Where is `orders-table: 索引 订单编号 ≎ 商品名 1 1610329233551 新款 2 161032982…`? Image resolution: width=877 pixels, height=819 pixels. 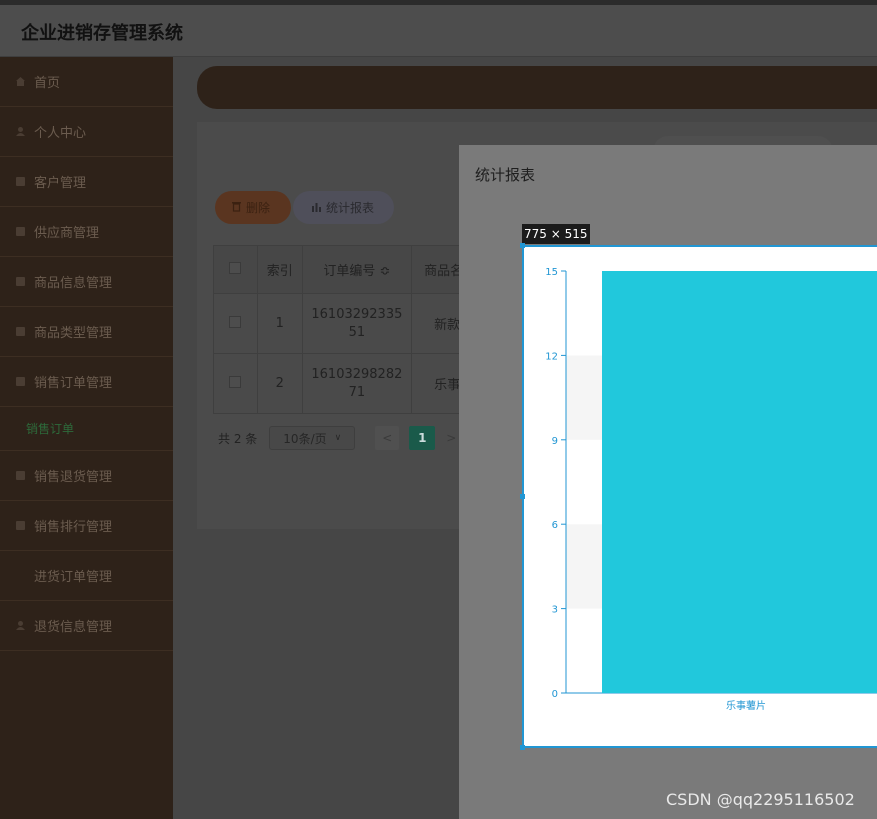
orders-table: 索引 订单编号 ≎ 商品名 1 1610329233551 新款 2 161032982… is located at coordinates (343, 329).